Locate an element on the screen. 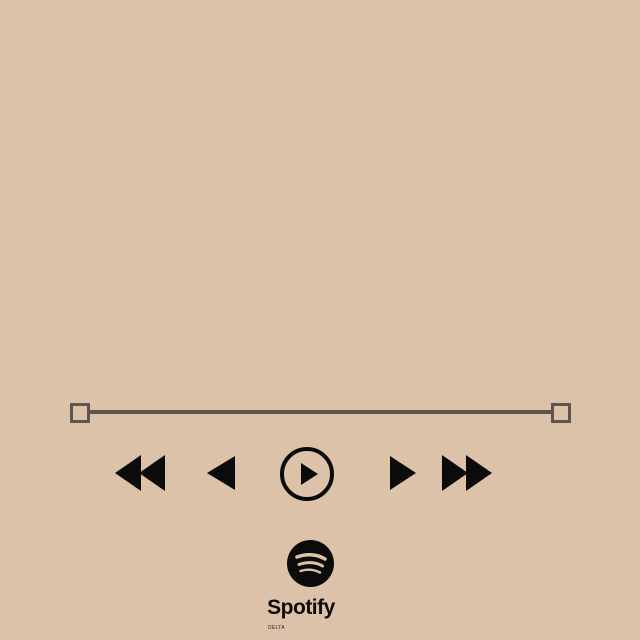 Image resolution: width=640 pixels, height=640 pixels. previous-icon is located at coordinates (221, 473).